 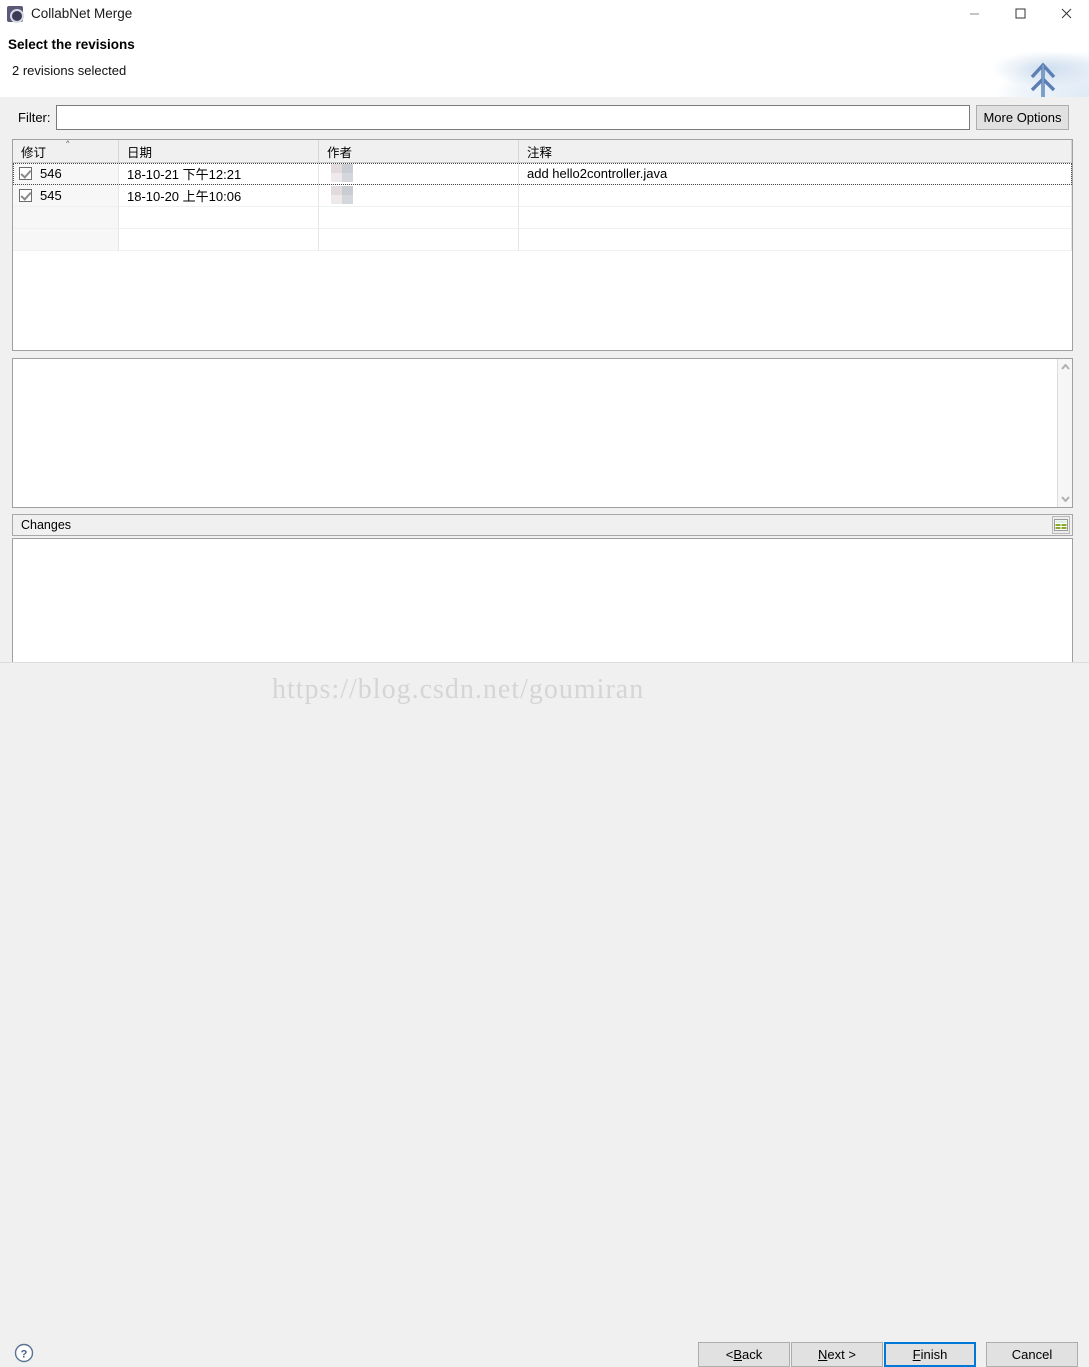 What do you see at coordinates (542, 600) in the screenshot?
I see `changes-panel` at bounding box center [542, 600].